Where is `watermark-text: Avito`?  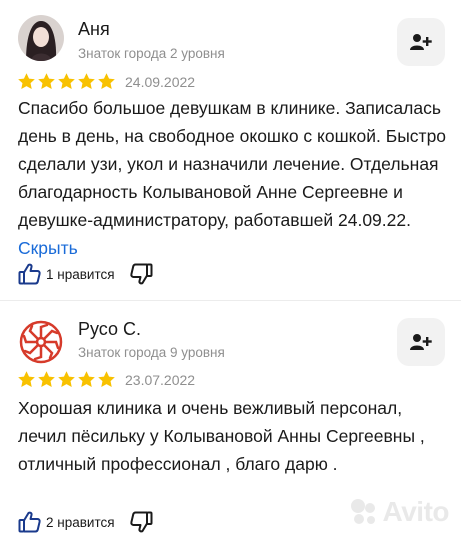
watermark-text: Avito is located at coordinates (416, 511).